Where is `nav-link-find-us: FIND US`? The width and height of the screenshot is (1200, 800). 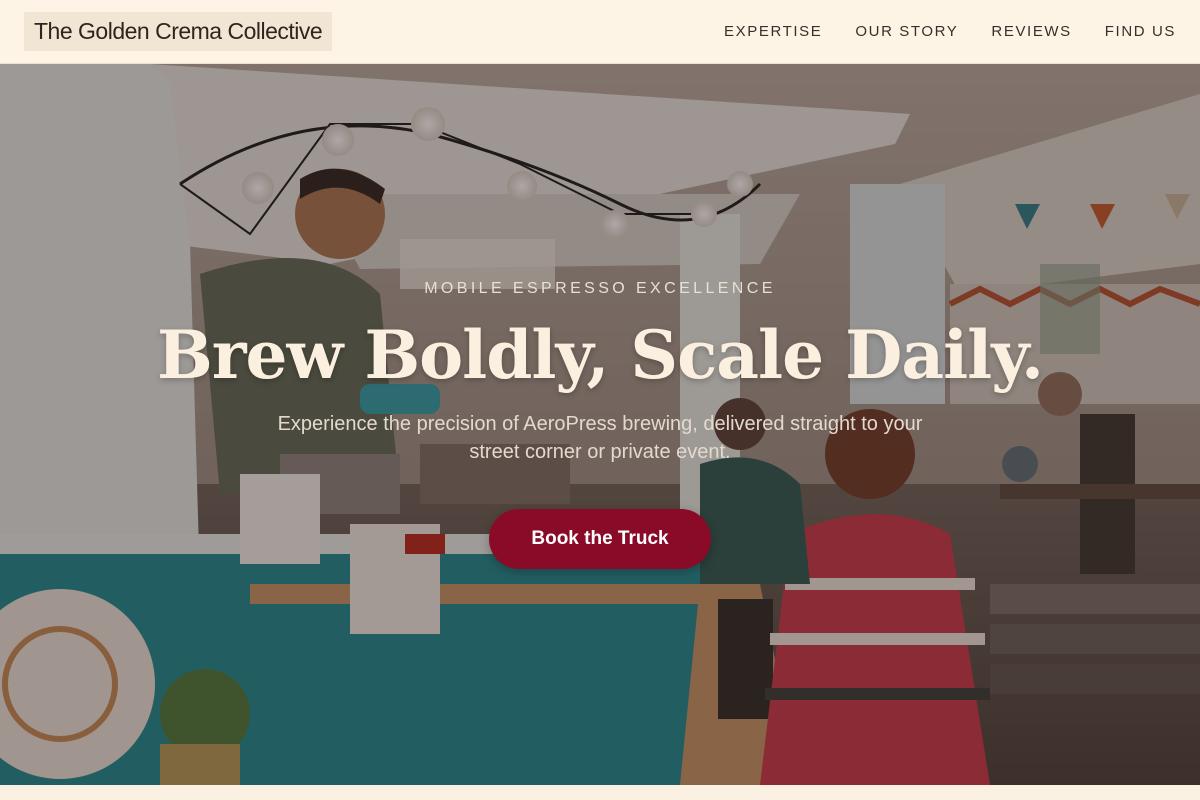 nav-link-find-us: FIND US is located at coordinates (1140, 31).